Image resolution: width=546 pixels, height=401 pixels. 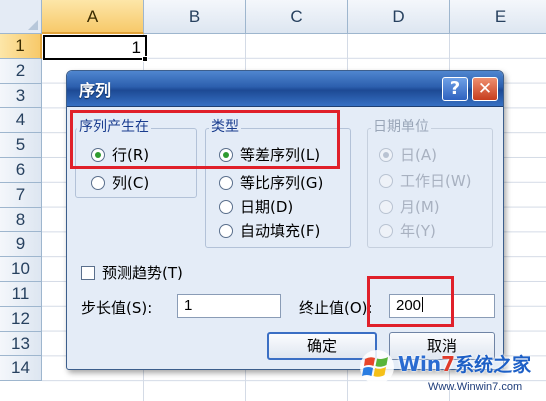 What do you see at coordinates (386, 154) in the screenshot?
I see `radio-checked-icon` at bounding box center [386, 154].